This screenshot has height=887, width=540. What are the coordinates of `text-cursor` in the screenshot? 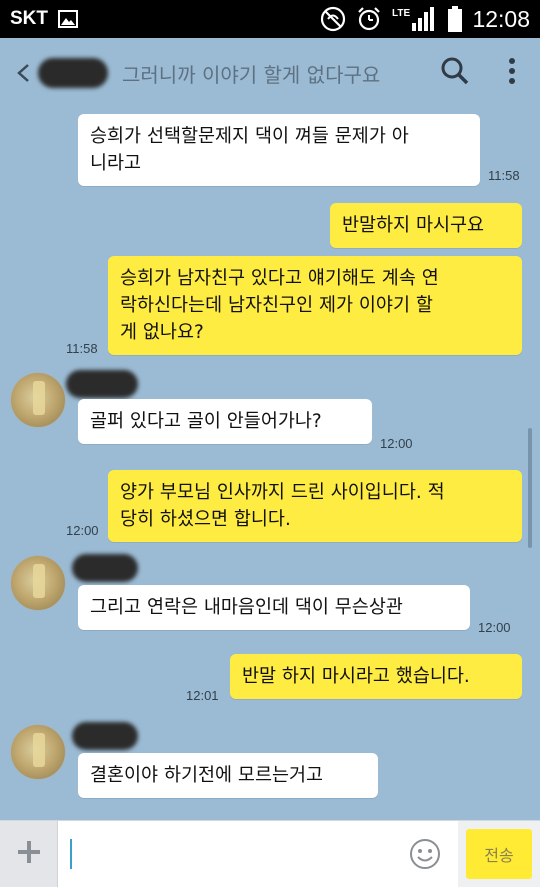 It's located at (71, 854).